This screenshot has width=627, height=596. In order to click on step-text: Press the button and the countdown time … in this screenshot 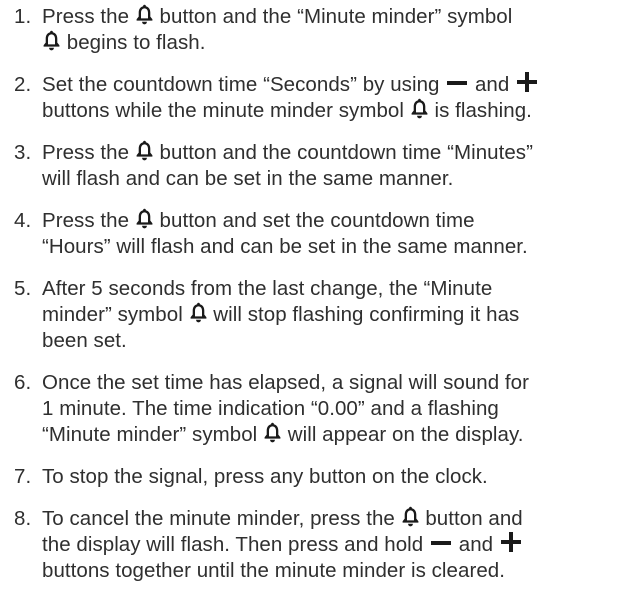, I will do `click(327, 166)`.